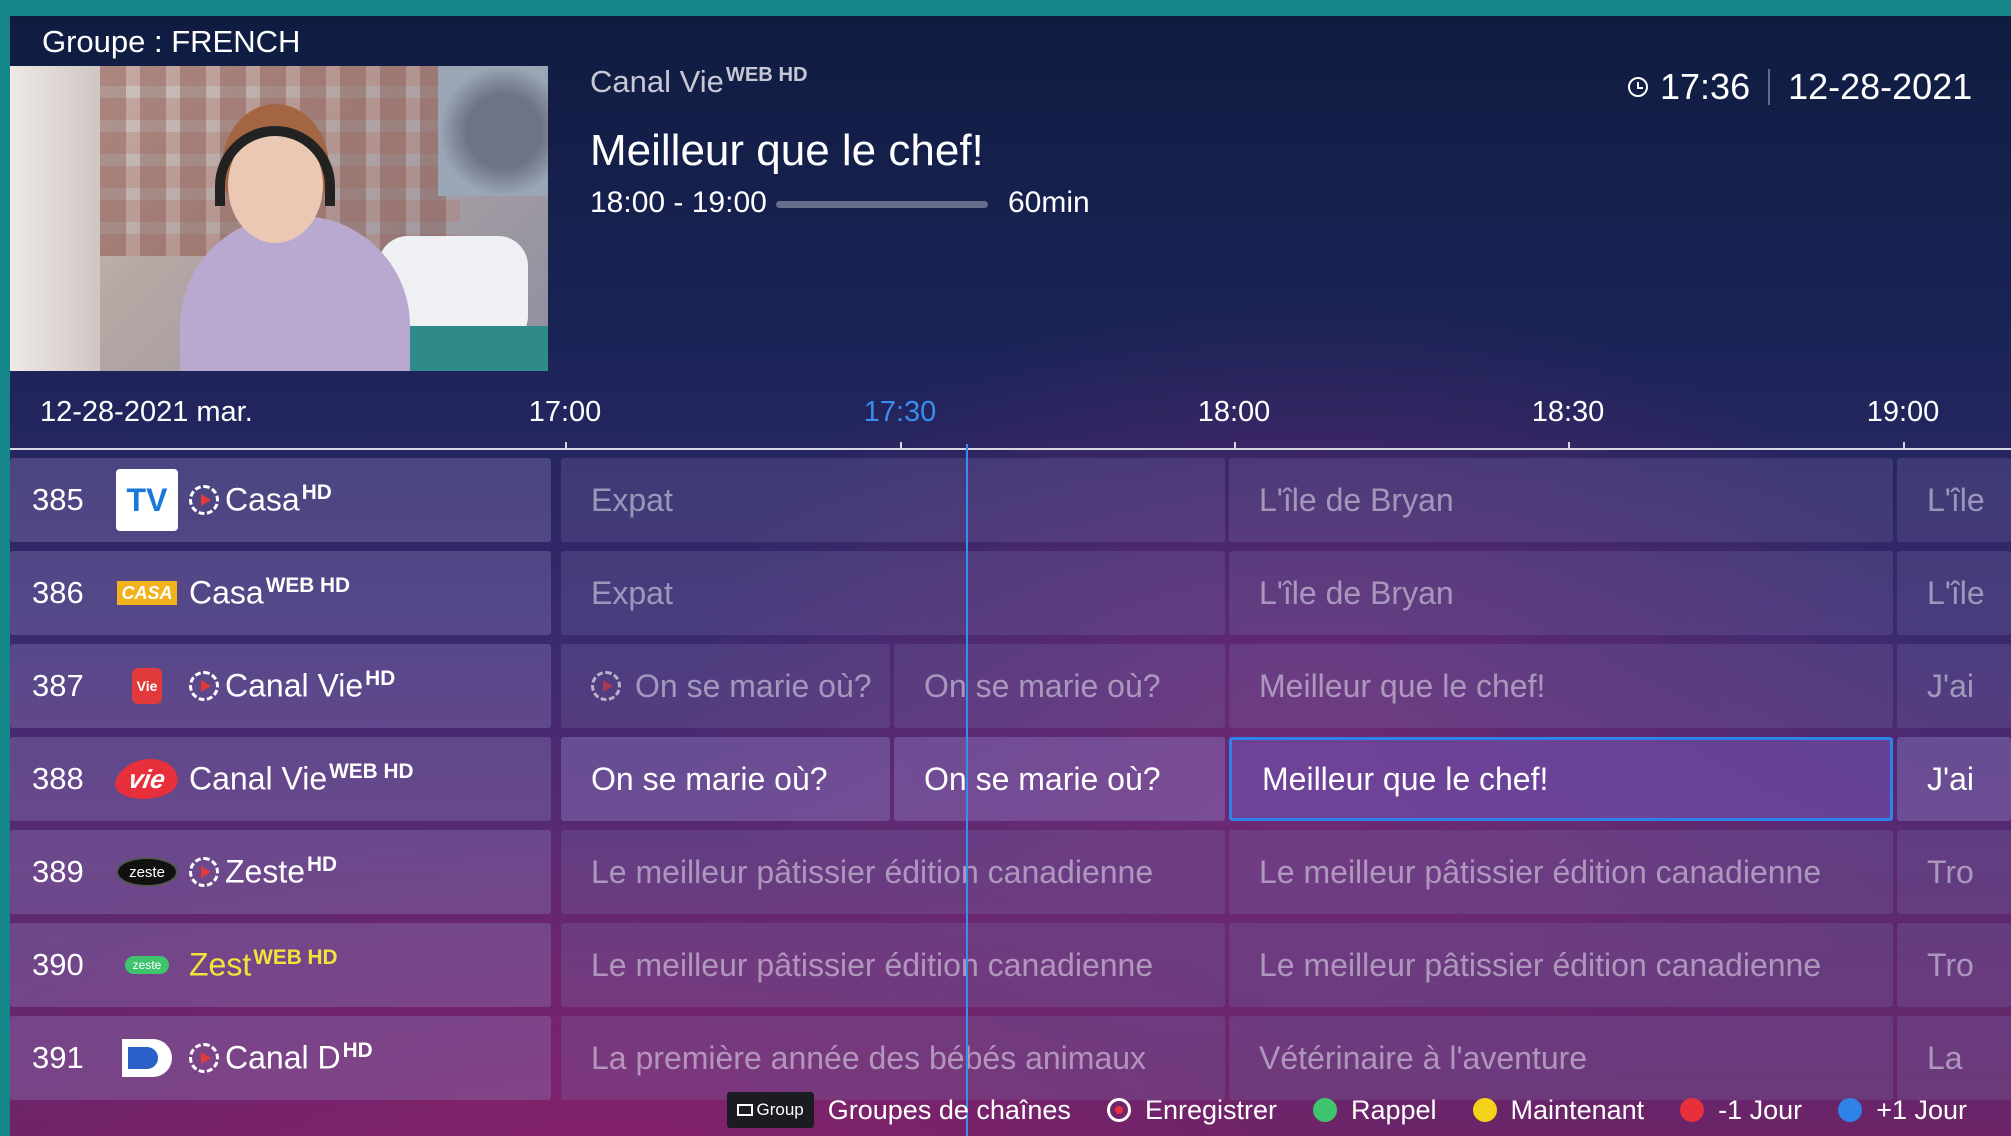 The width and height of the screenshot is (2011, 1136). I want to click on casa-logo-icon: CASA, so click(147, 593).